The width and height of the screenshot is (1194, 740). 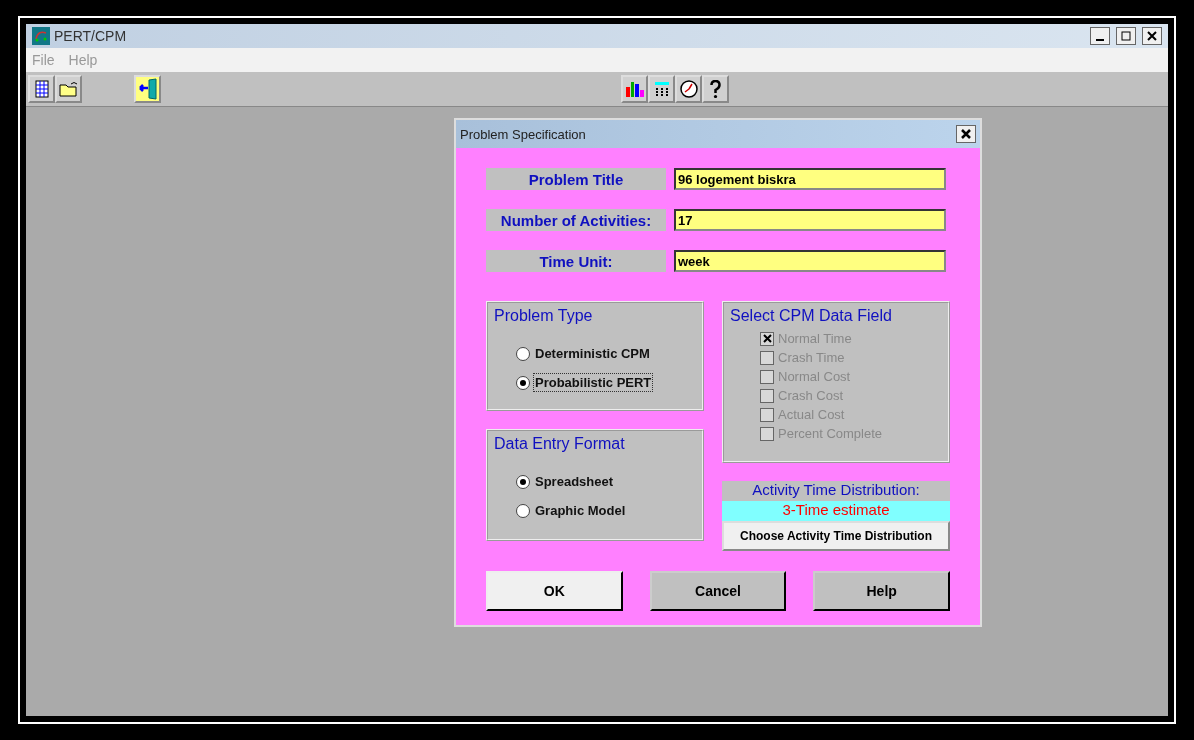 I want to click on distribution-value: 3-Time estimate, so click(x=836, y=511).